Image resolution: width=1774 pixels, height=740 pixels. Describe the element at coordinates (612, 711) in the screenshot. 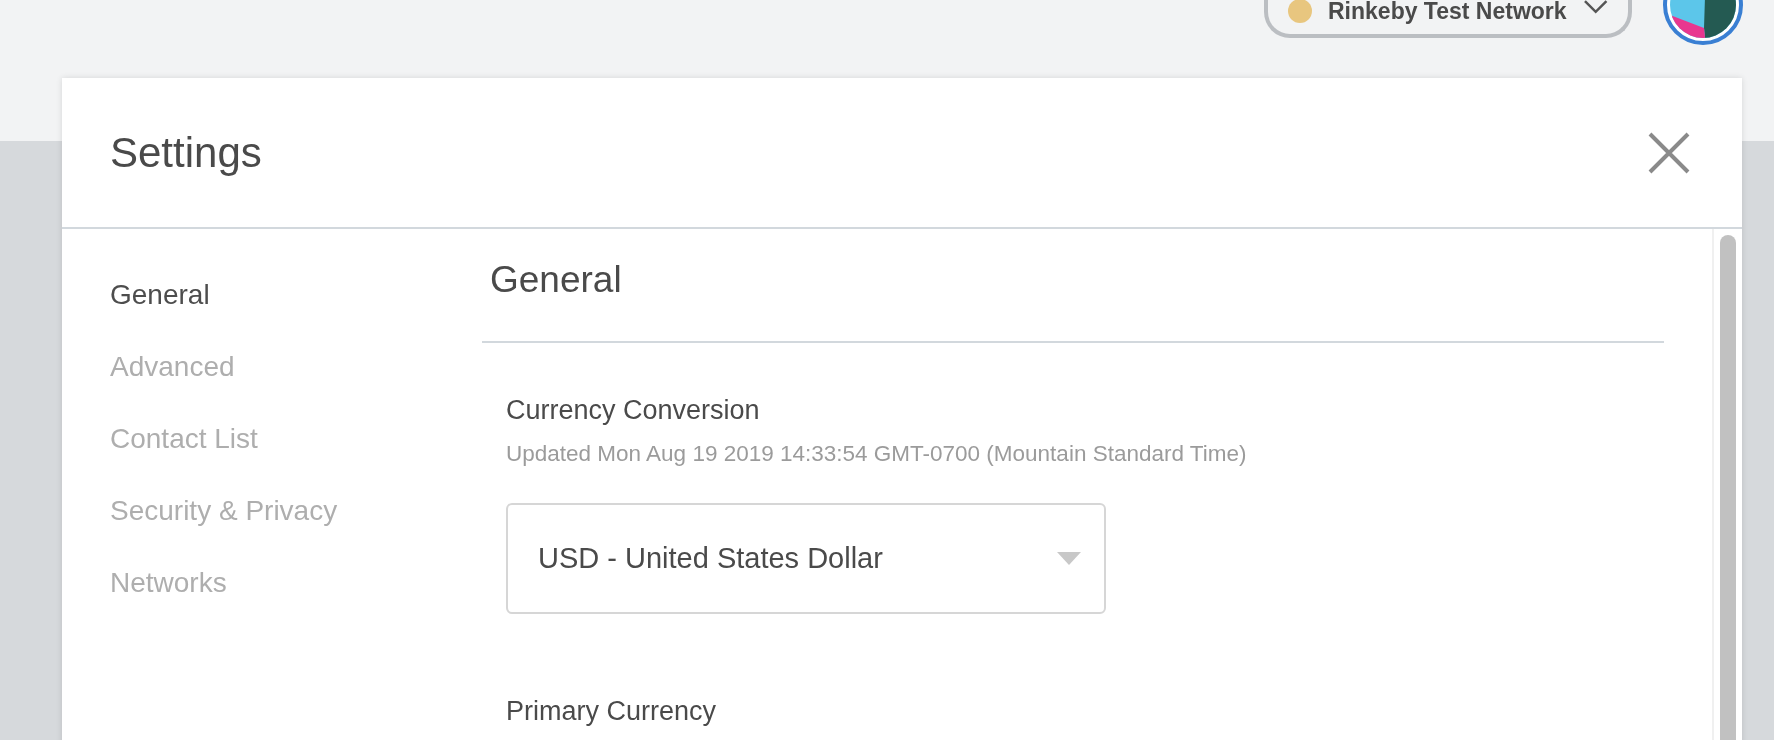

I see `setting-title: Primary Currency` at that location.